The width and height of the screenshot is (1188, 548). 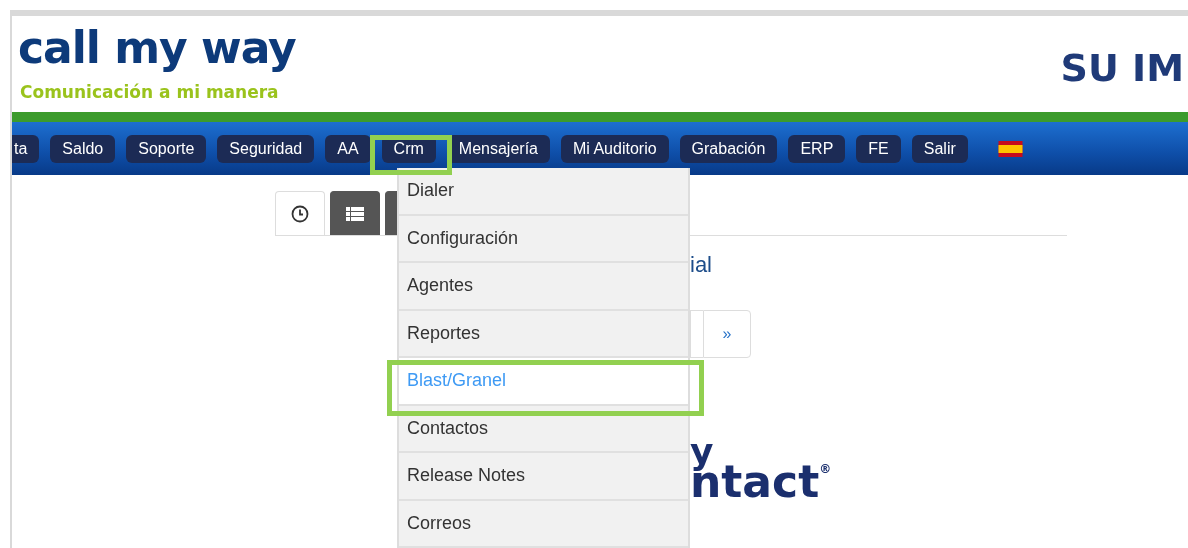 I want to click on nav-button: ta, so click(x=26, y=148).